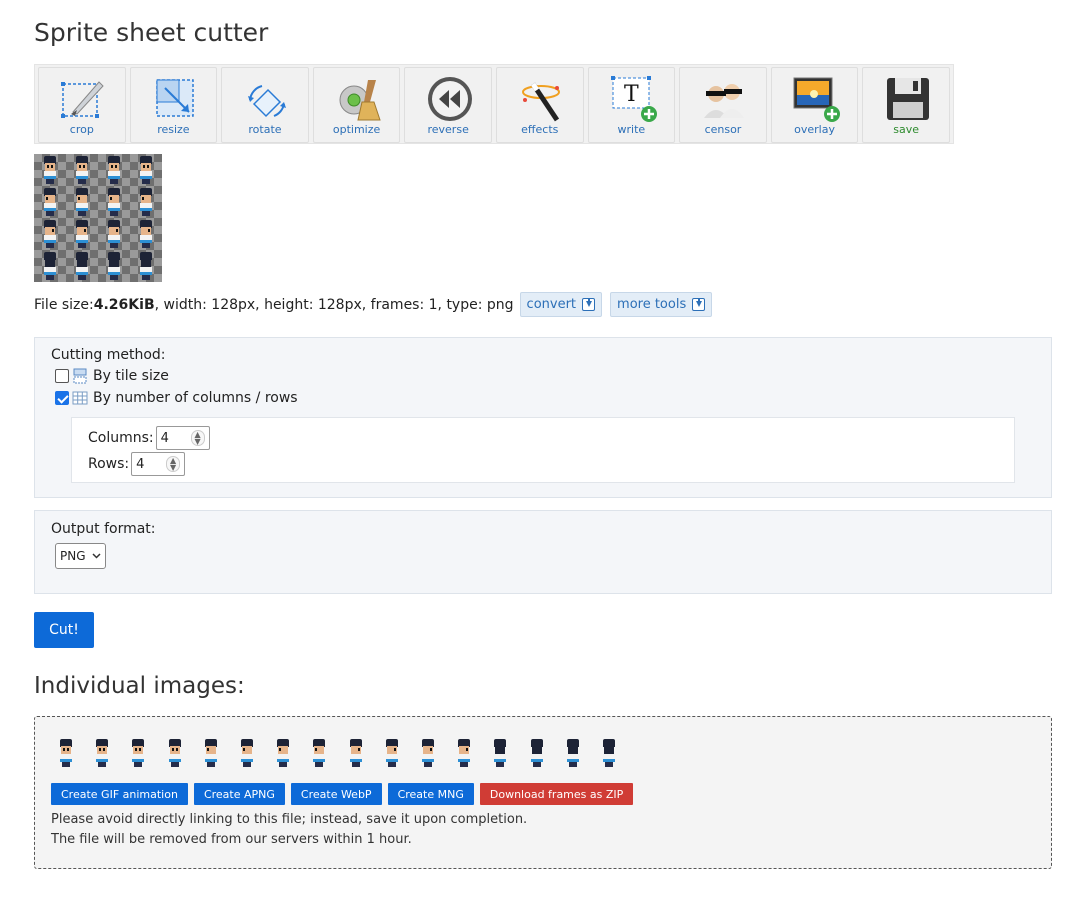 This screenshot has height=904, width=1078. What do you see at coordinates (551, 304) in the screenshot?
I see `convert-label: convert` at bounding box center [551, 304].